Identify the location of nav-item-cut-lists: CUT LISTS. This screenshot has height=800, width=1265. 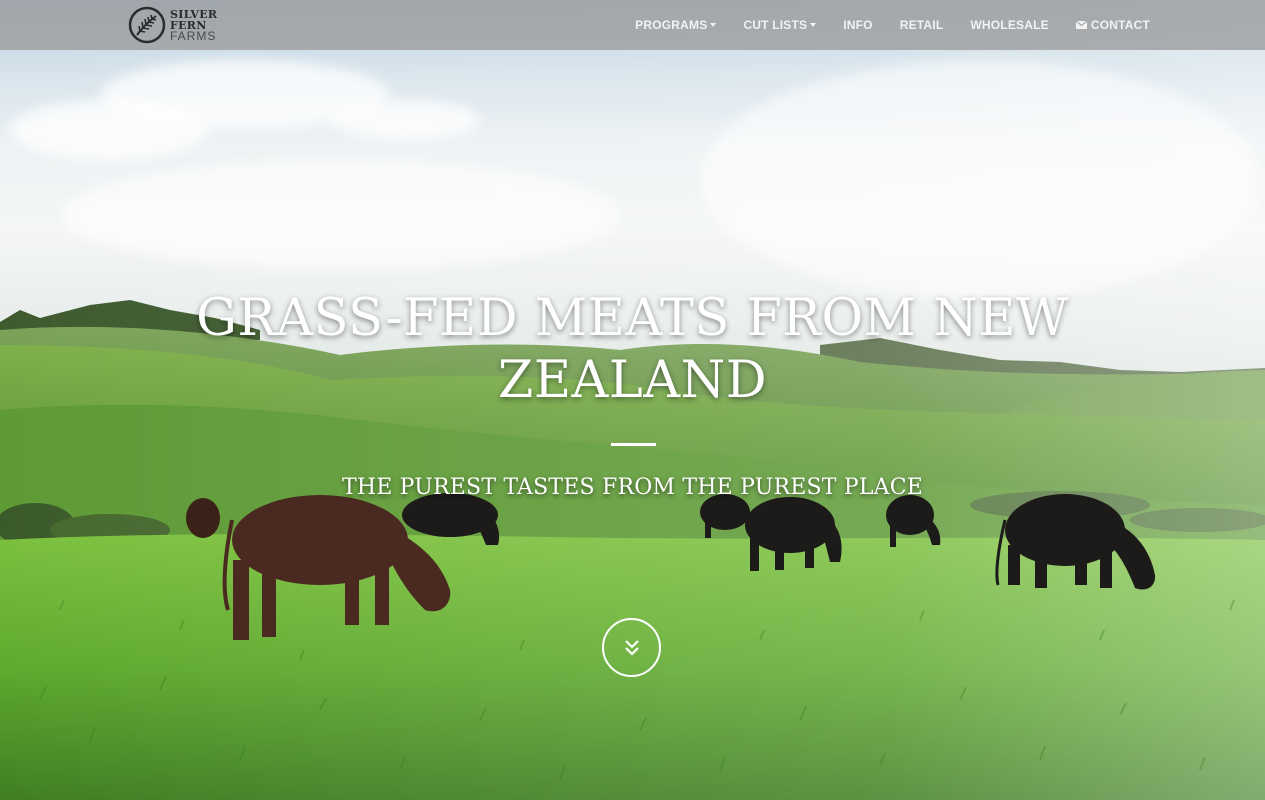
(780, 25).